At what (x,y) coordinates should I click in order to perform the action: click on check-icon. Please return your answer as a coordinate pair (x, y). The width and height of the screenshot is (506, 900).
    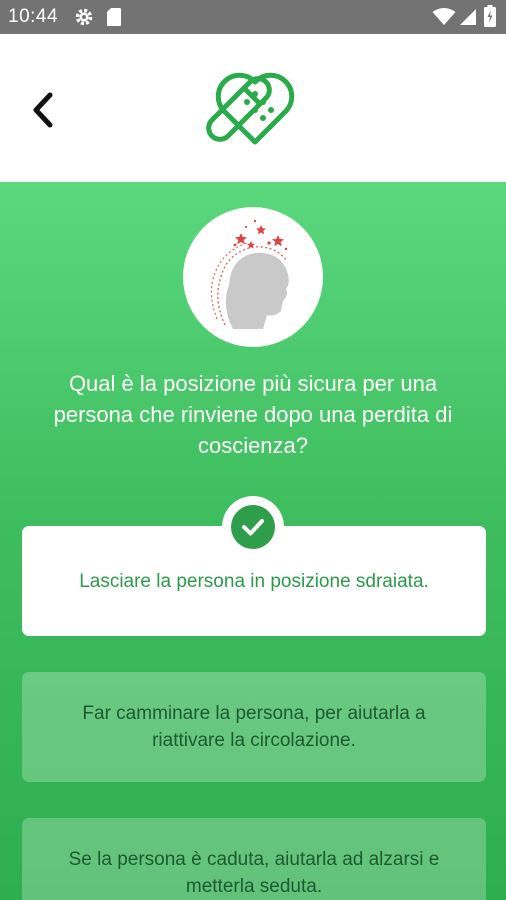
    Looking at the image, I should click on (253, 527).